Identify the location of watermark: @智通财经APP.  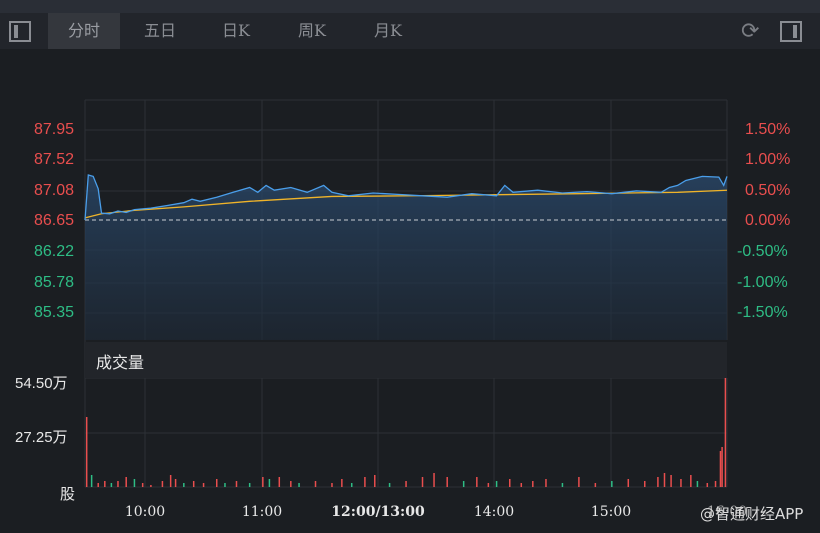
(752, 514).